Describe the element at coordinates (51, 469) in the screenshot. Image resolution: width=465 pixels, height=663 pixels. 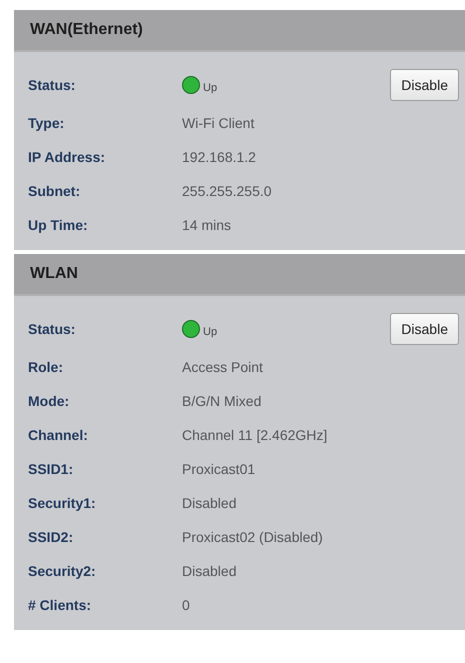
I see `field-label: SSID1:` at that location.